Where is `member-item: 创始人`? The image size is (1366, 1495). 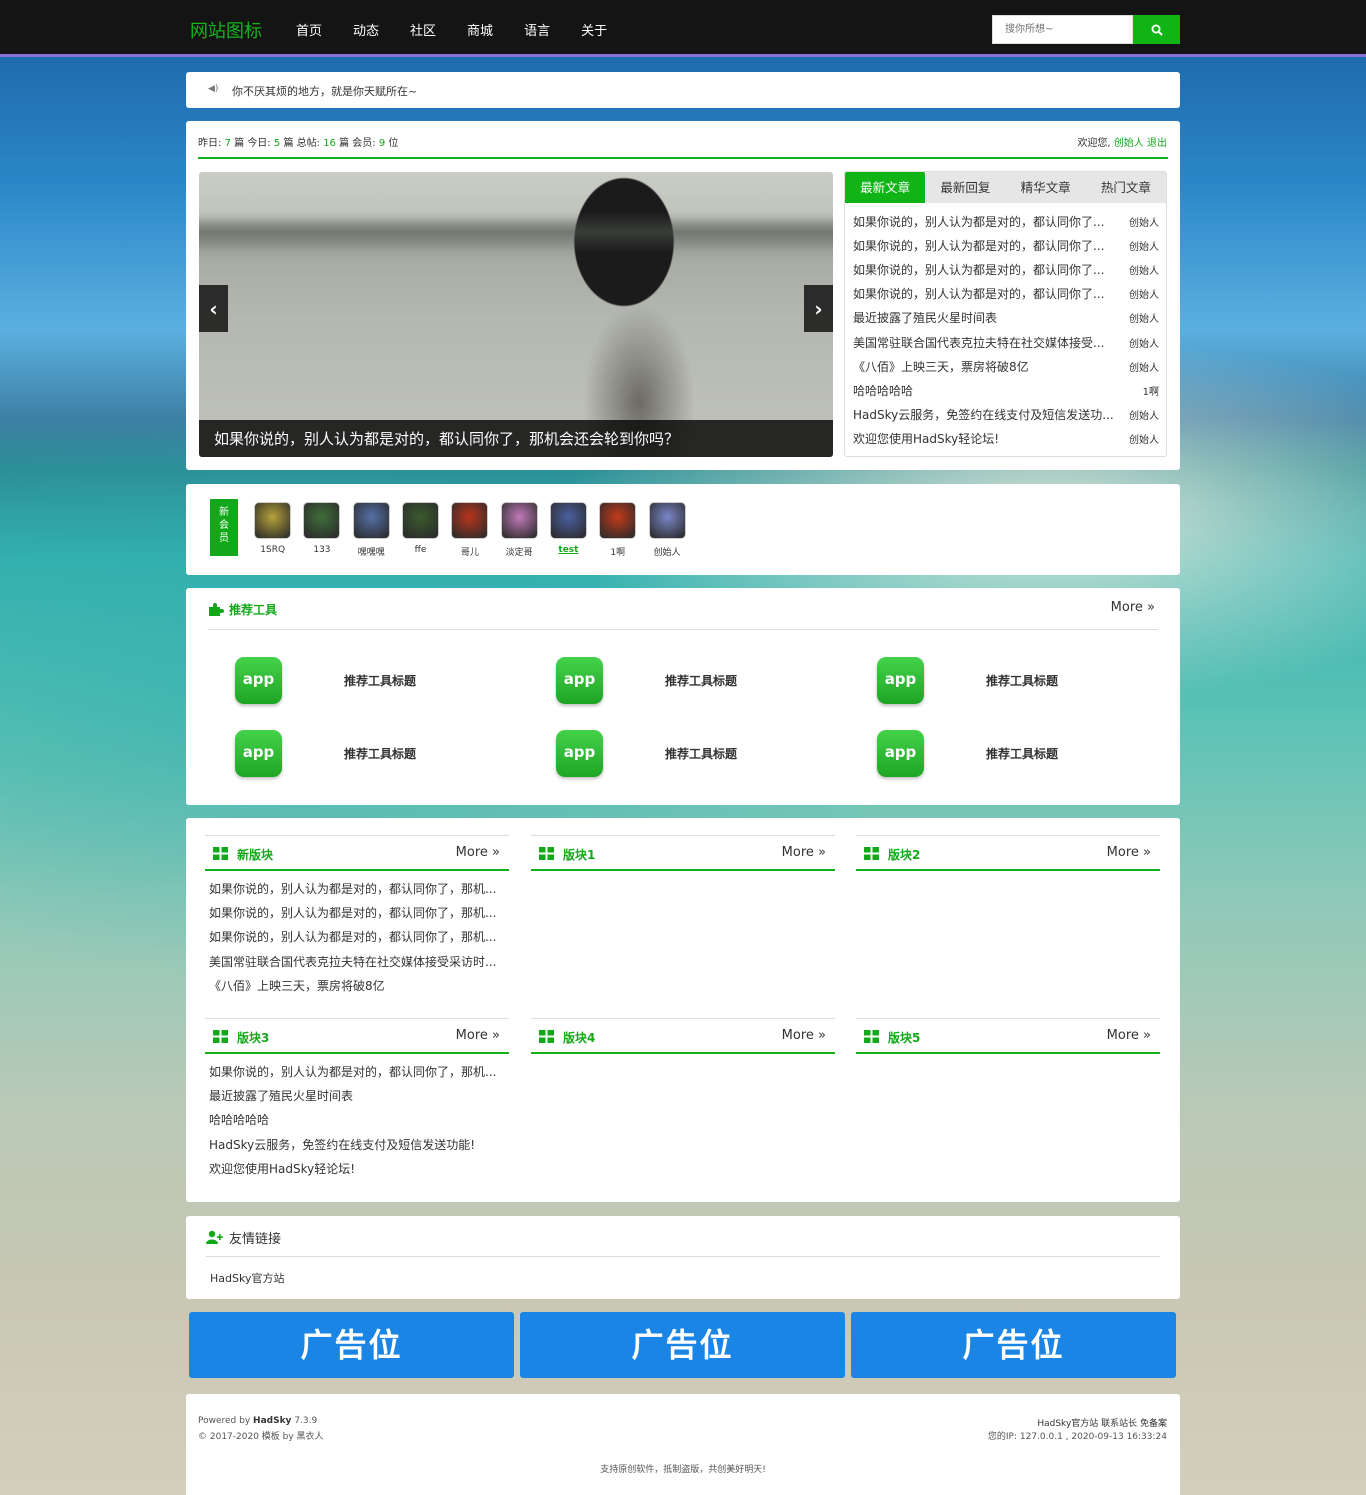 member-item: 创始人 is located at coordinates (666, 530).